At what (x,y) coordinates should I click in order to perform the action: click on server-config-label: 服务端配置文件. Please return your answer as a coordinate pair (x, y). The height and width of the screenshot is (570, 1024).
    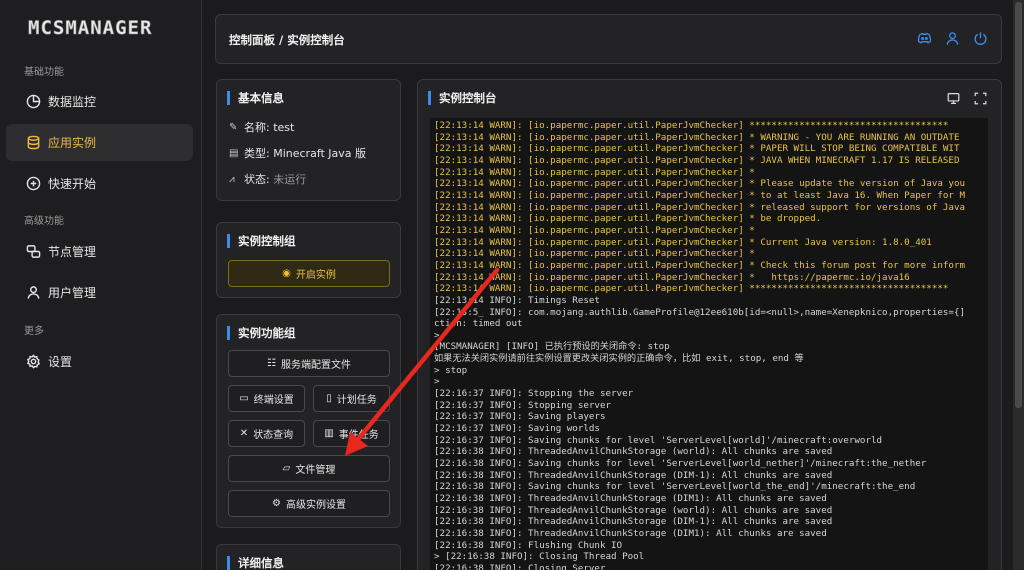
    Looking at the image, I should click on (315, 365).